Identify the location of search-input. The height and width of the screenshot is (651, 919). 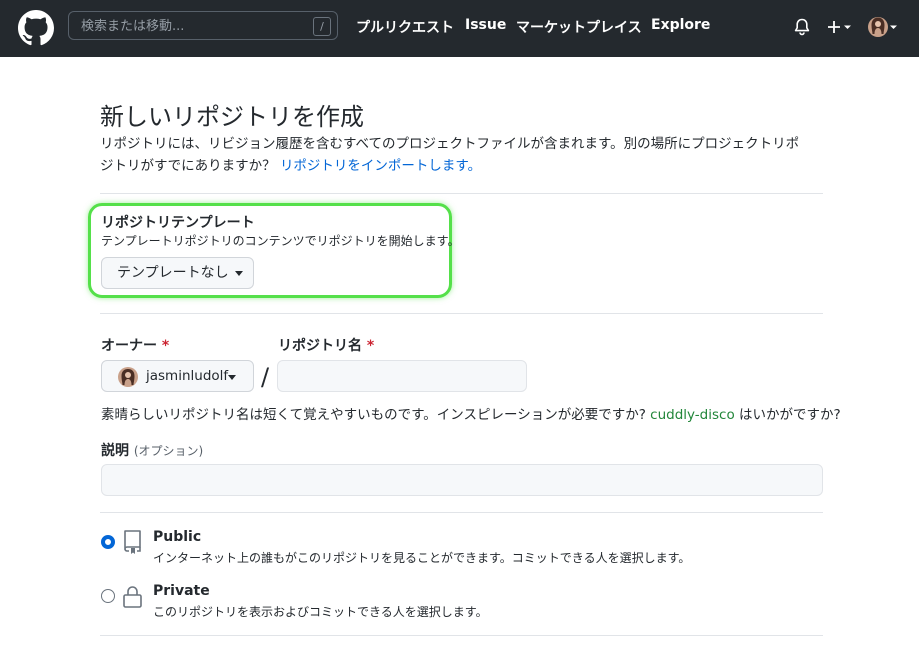
(191, 26).